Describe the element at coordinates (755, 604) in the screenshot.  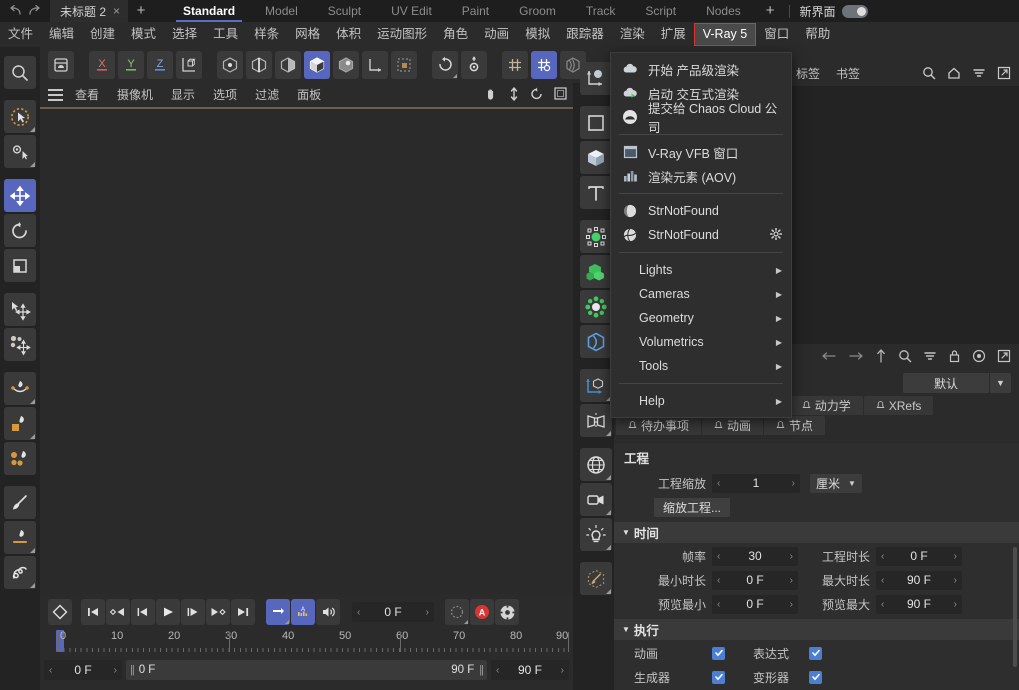
I see `preview-min-input: ‹ 0 F ›` at that location.